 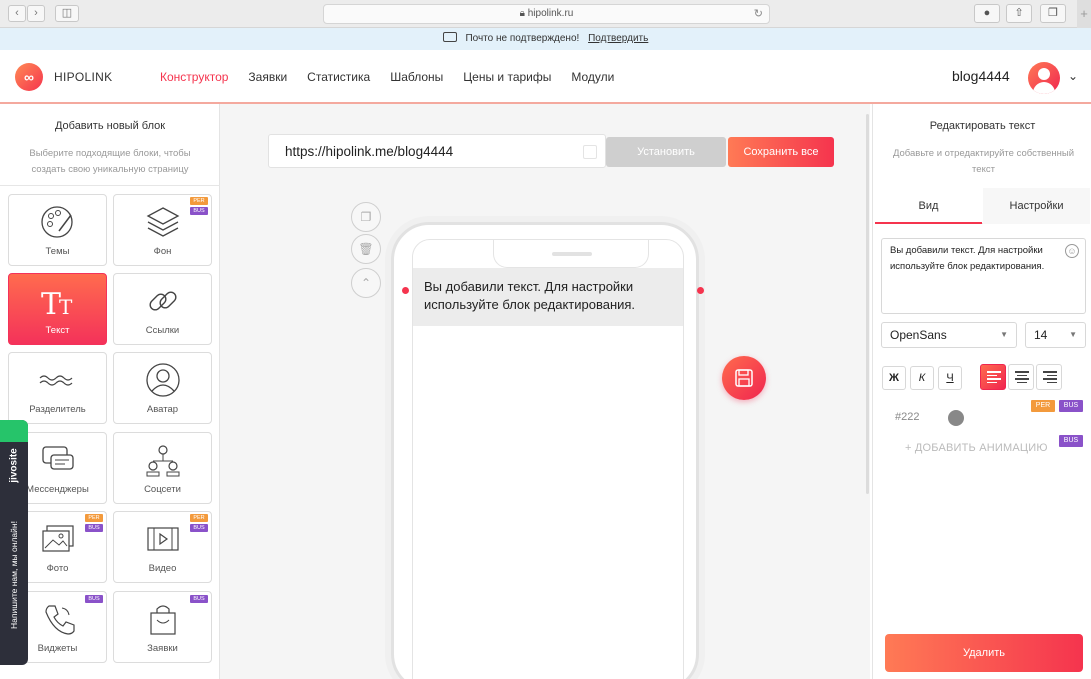 What do you see at coordinates (162, 619) in the screenshot?
I see `shopping-bag-icon` at bounding box center [162, 619].